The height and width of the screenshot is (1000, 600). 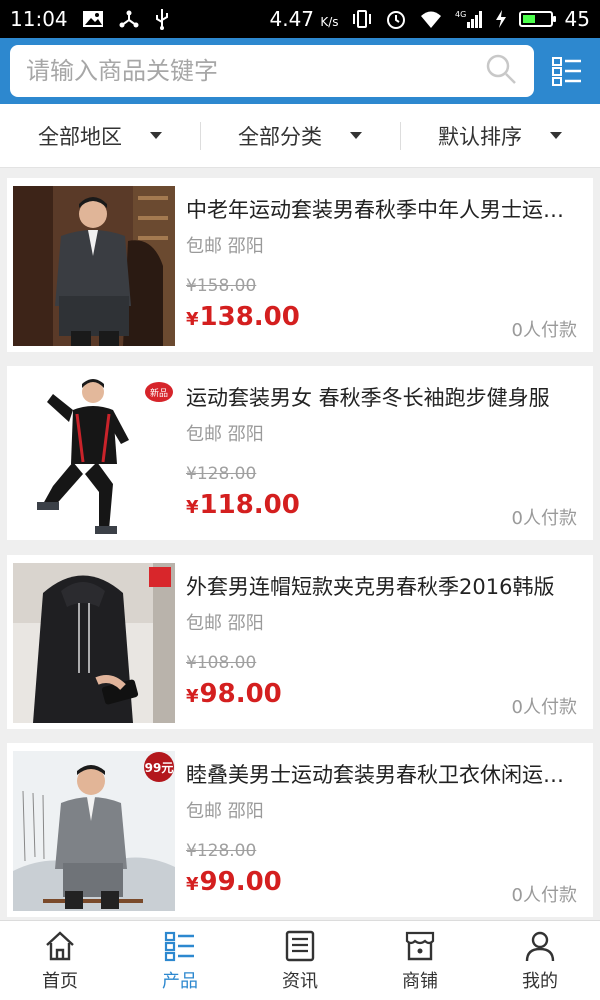 I want to click on status-bar: 11:04 4.47 K/s 4G 45, so click(x=300, y=19).